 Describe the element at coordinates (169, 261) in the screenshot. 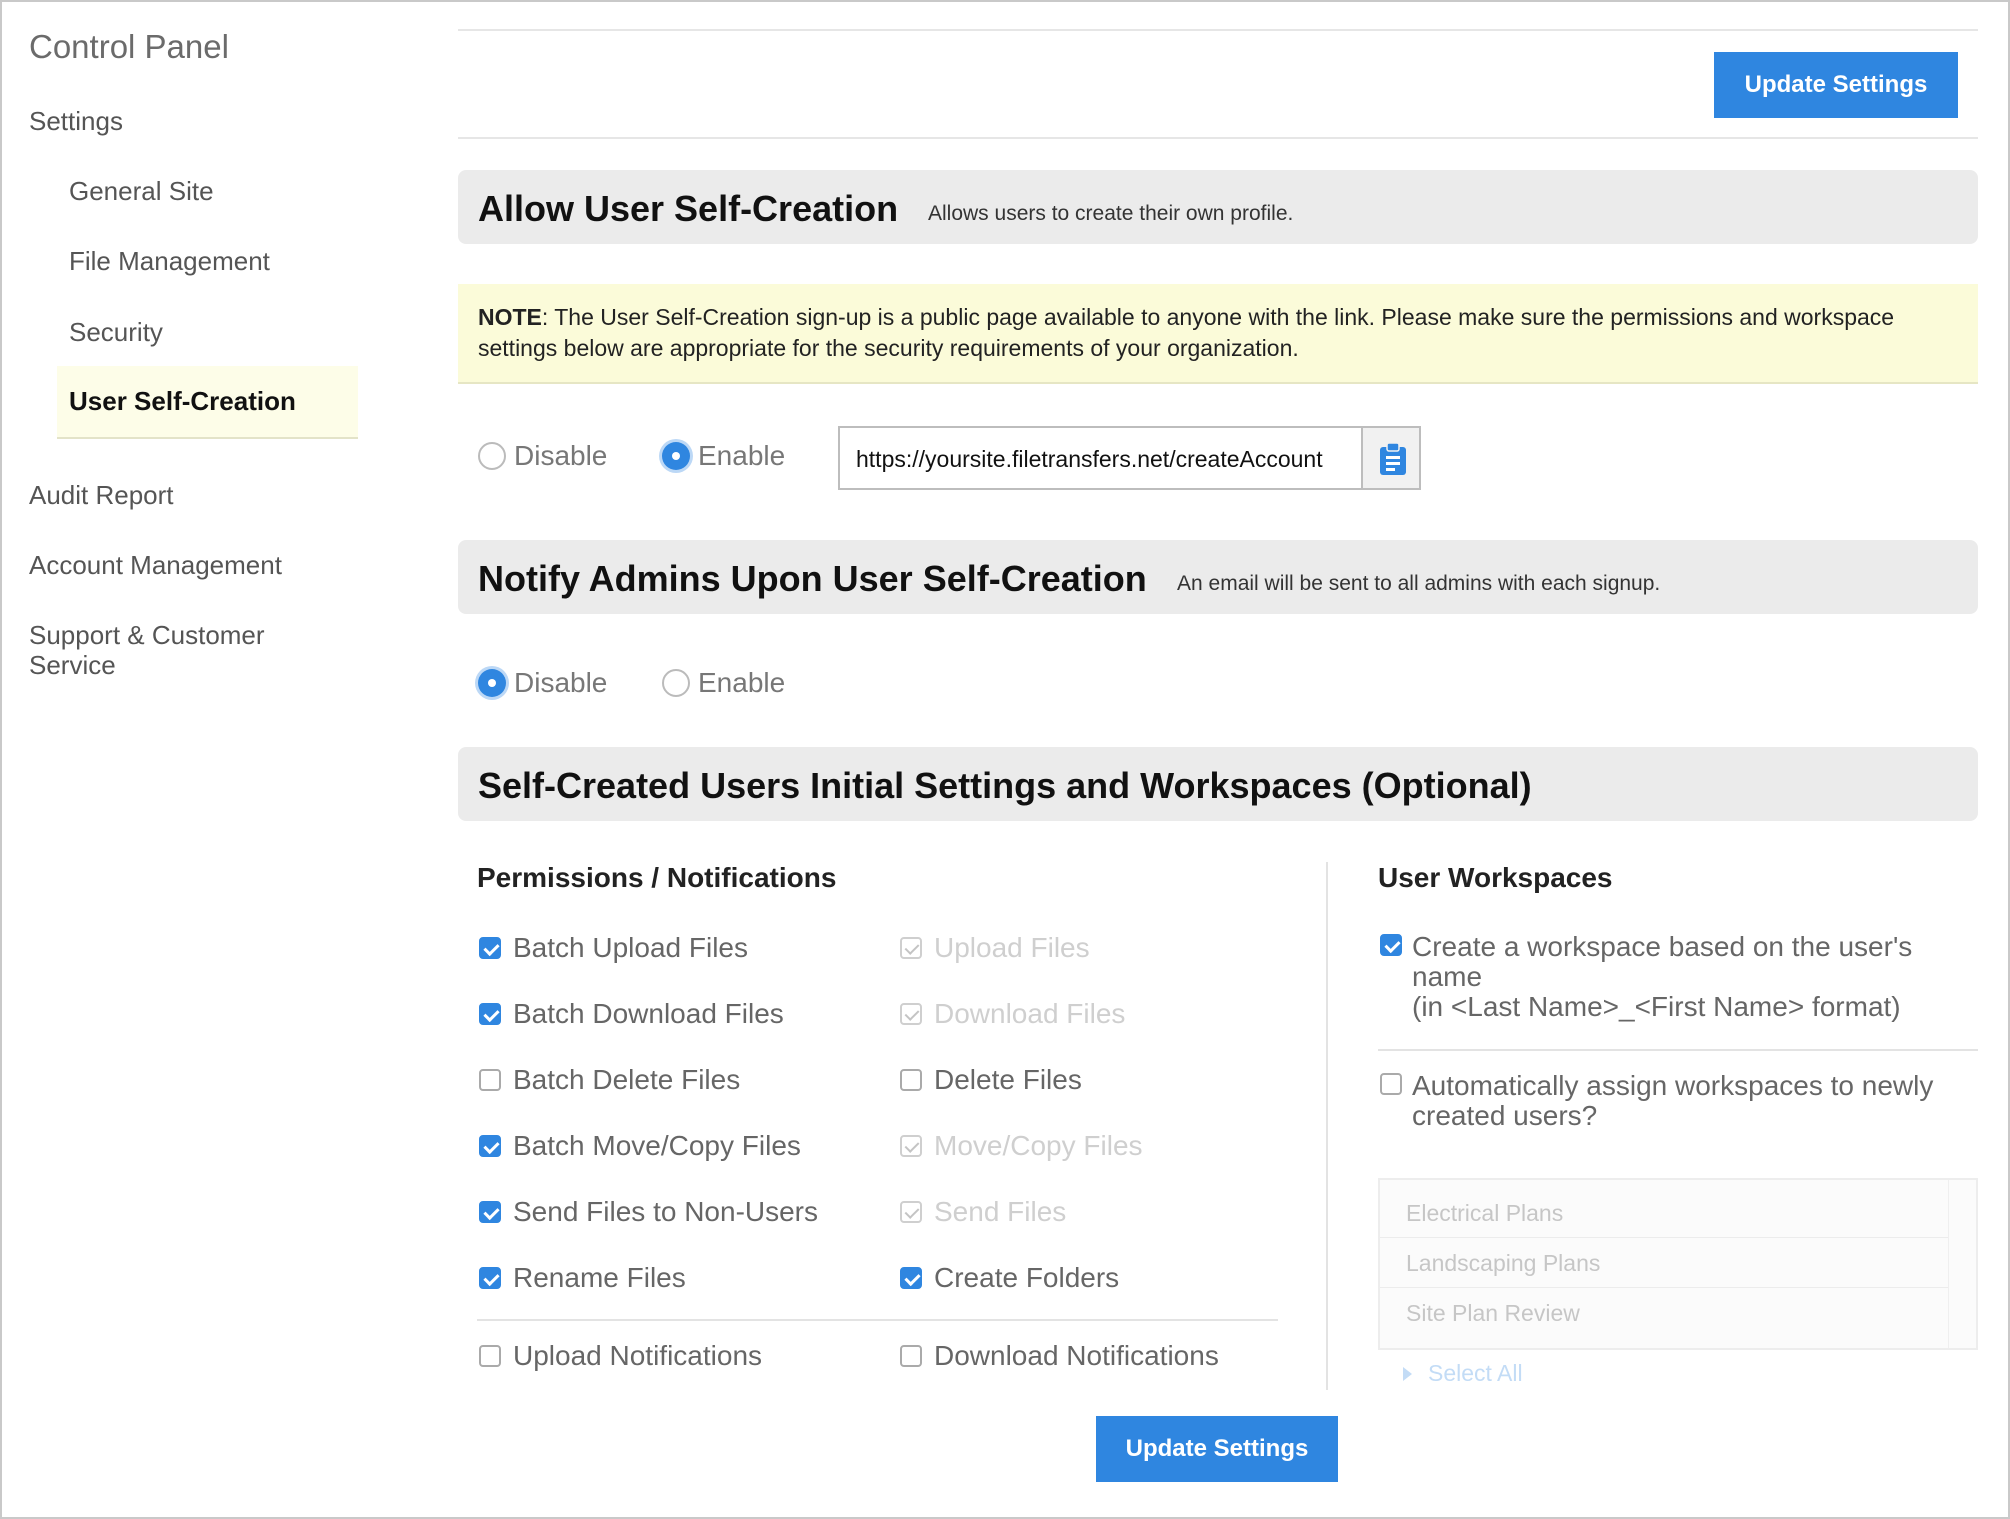

I see `sidebar-item-file-management: File Management` at that location.